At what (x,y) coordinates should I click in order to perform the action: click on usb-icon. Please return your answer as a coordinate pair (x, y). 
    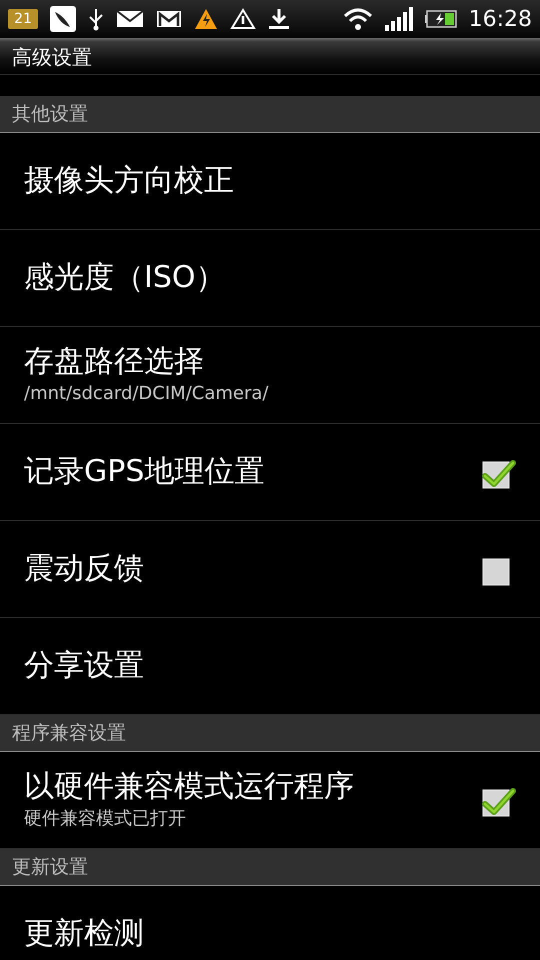
    Looking at the image, I should click on (96, 19).